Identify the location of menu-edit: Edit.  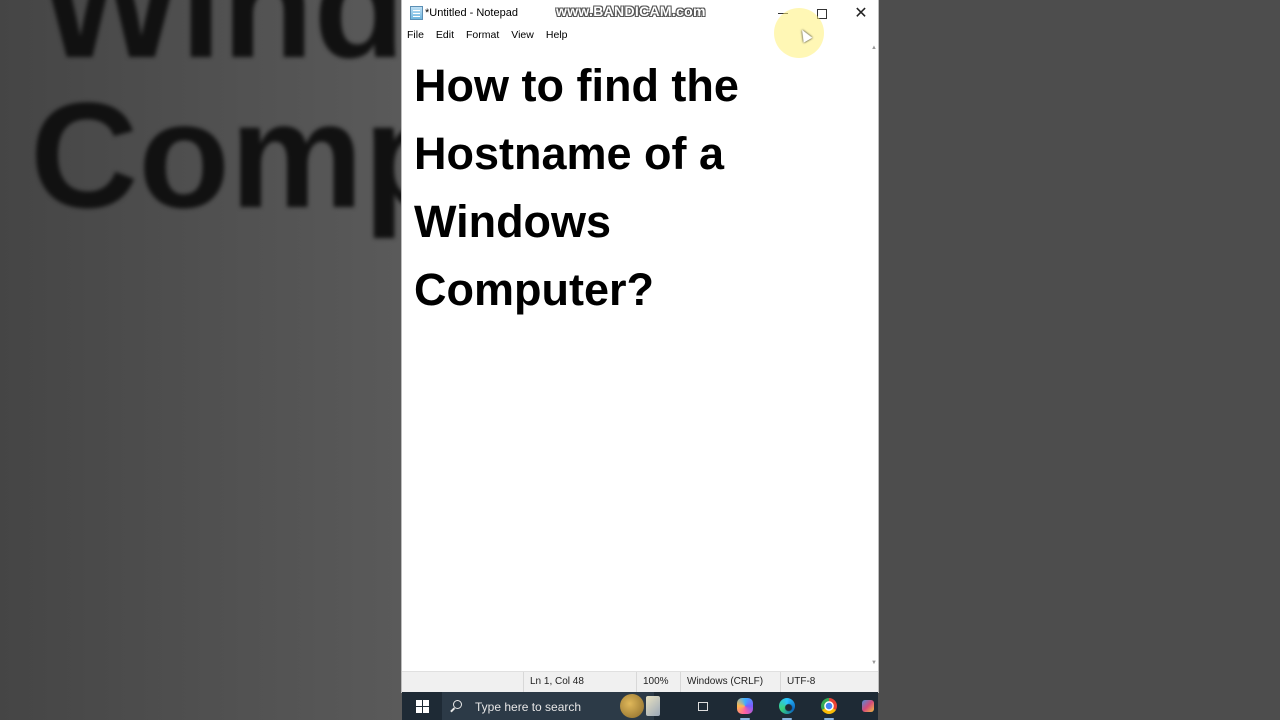
(445, 35).